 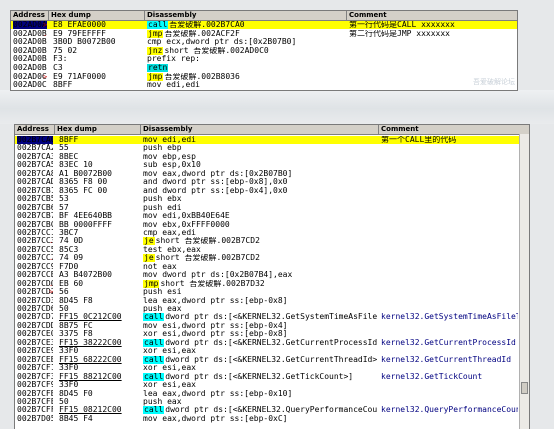 I want to click on address-cell: 002B7CD0, so click(x=35, y=283).